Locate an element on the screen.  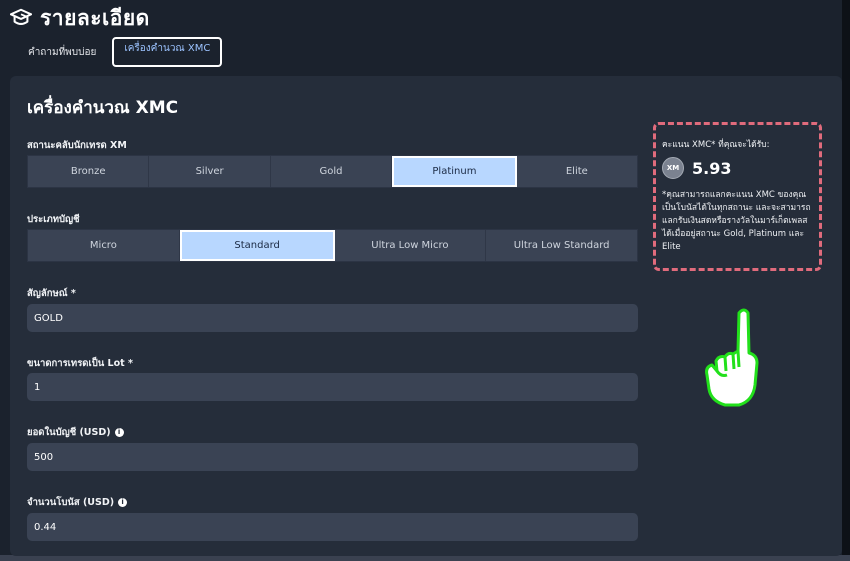
tab-xmc-calculator: เครื่องคำนวณ XMC is located at coordinates (167, 52).